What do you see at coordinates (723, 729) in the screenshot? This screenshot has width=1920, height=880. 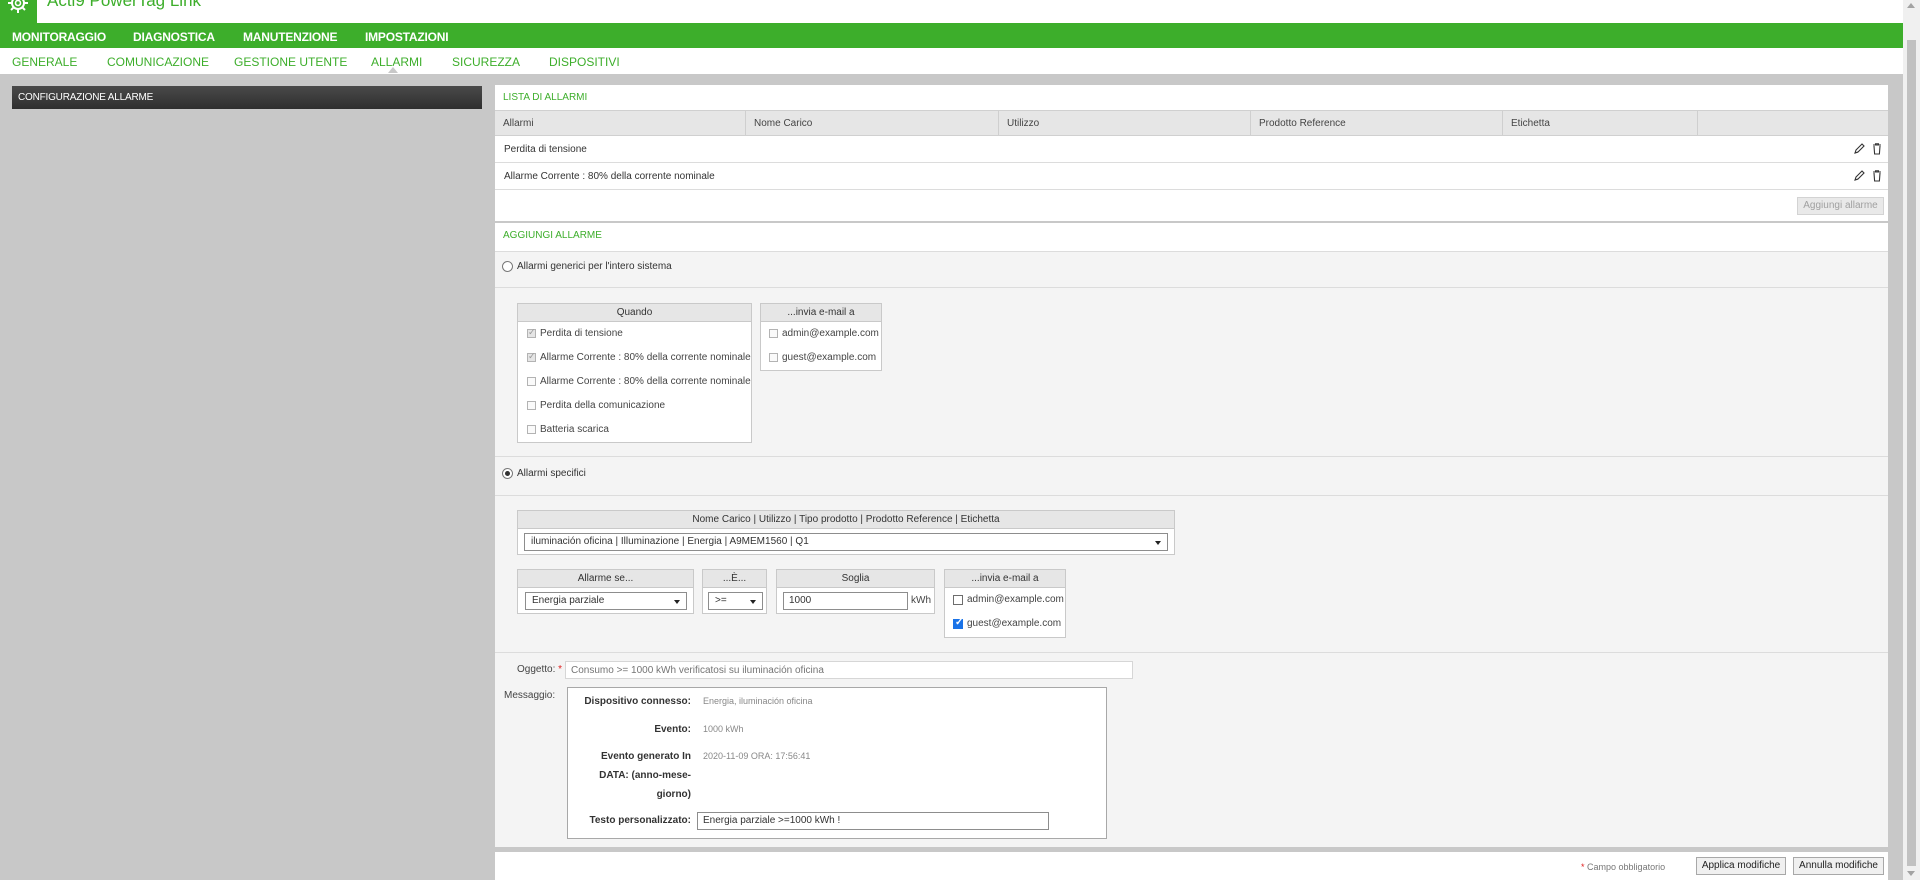 I see `event-value: 1000 kWh` at bounding box center [723, 729].